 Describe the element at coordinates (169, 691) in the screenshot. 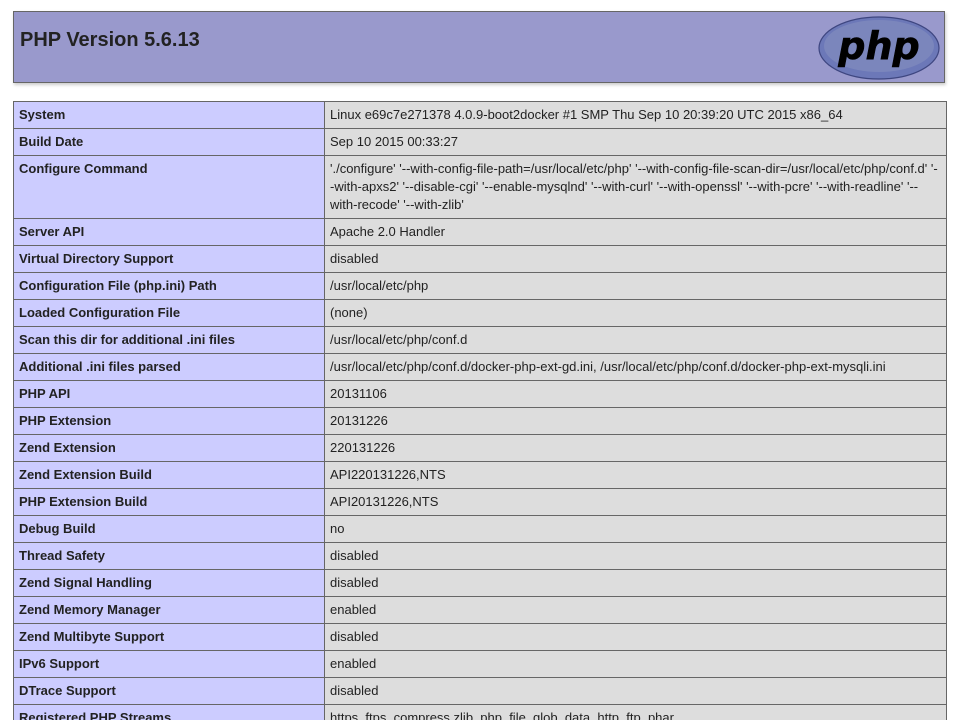

I see `row-label: DTrace Support` at that location.